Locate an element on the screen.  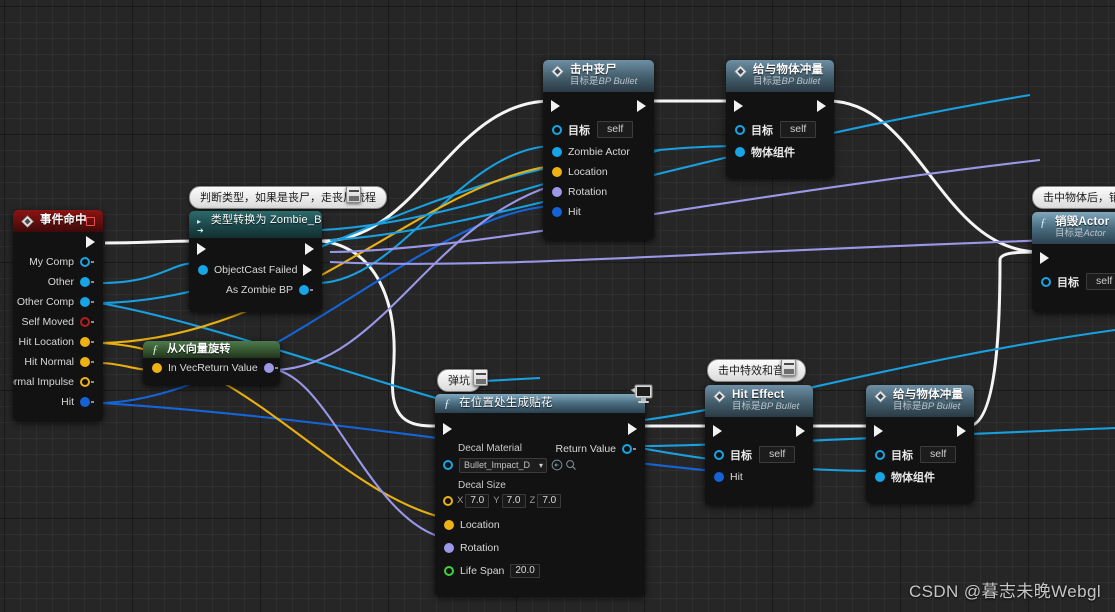
comment-cast-flow-pin is located at coordinates (353, 194).